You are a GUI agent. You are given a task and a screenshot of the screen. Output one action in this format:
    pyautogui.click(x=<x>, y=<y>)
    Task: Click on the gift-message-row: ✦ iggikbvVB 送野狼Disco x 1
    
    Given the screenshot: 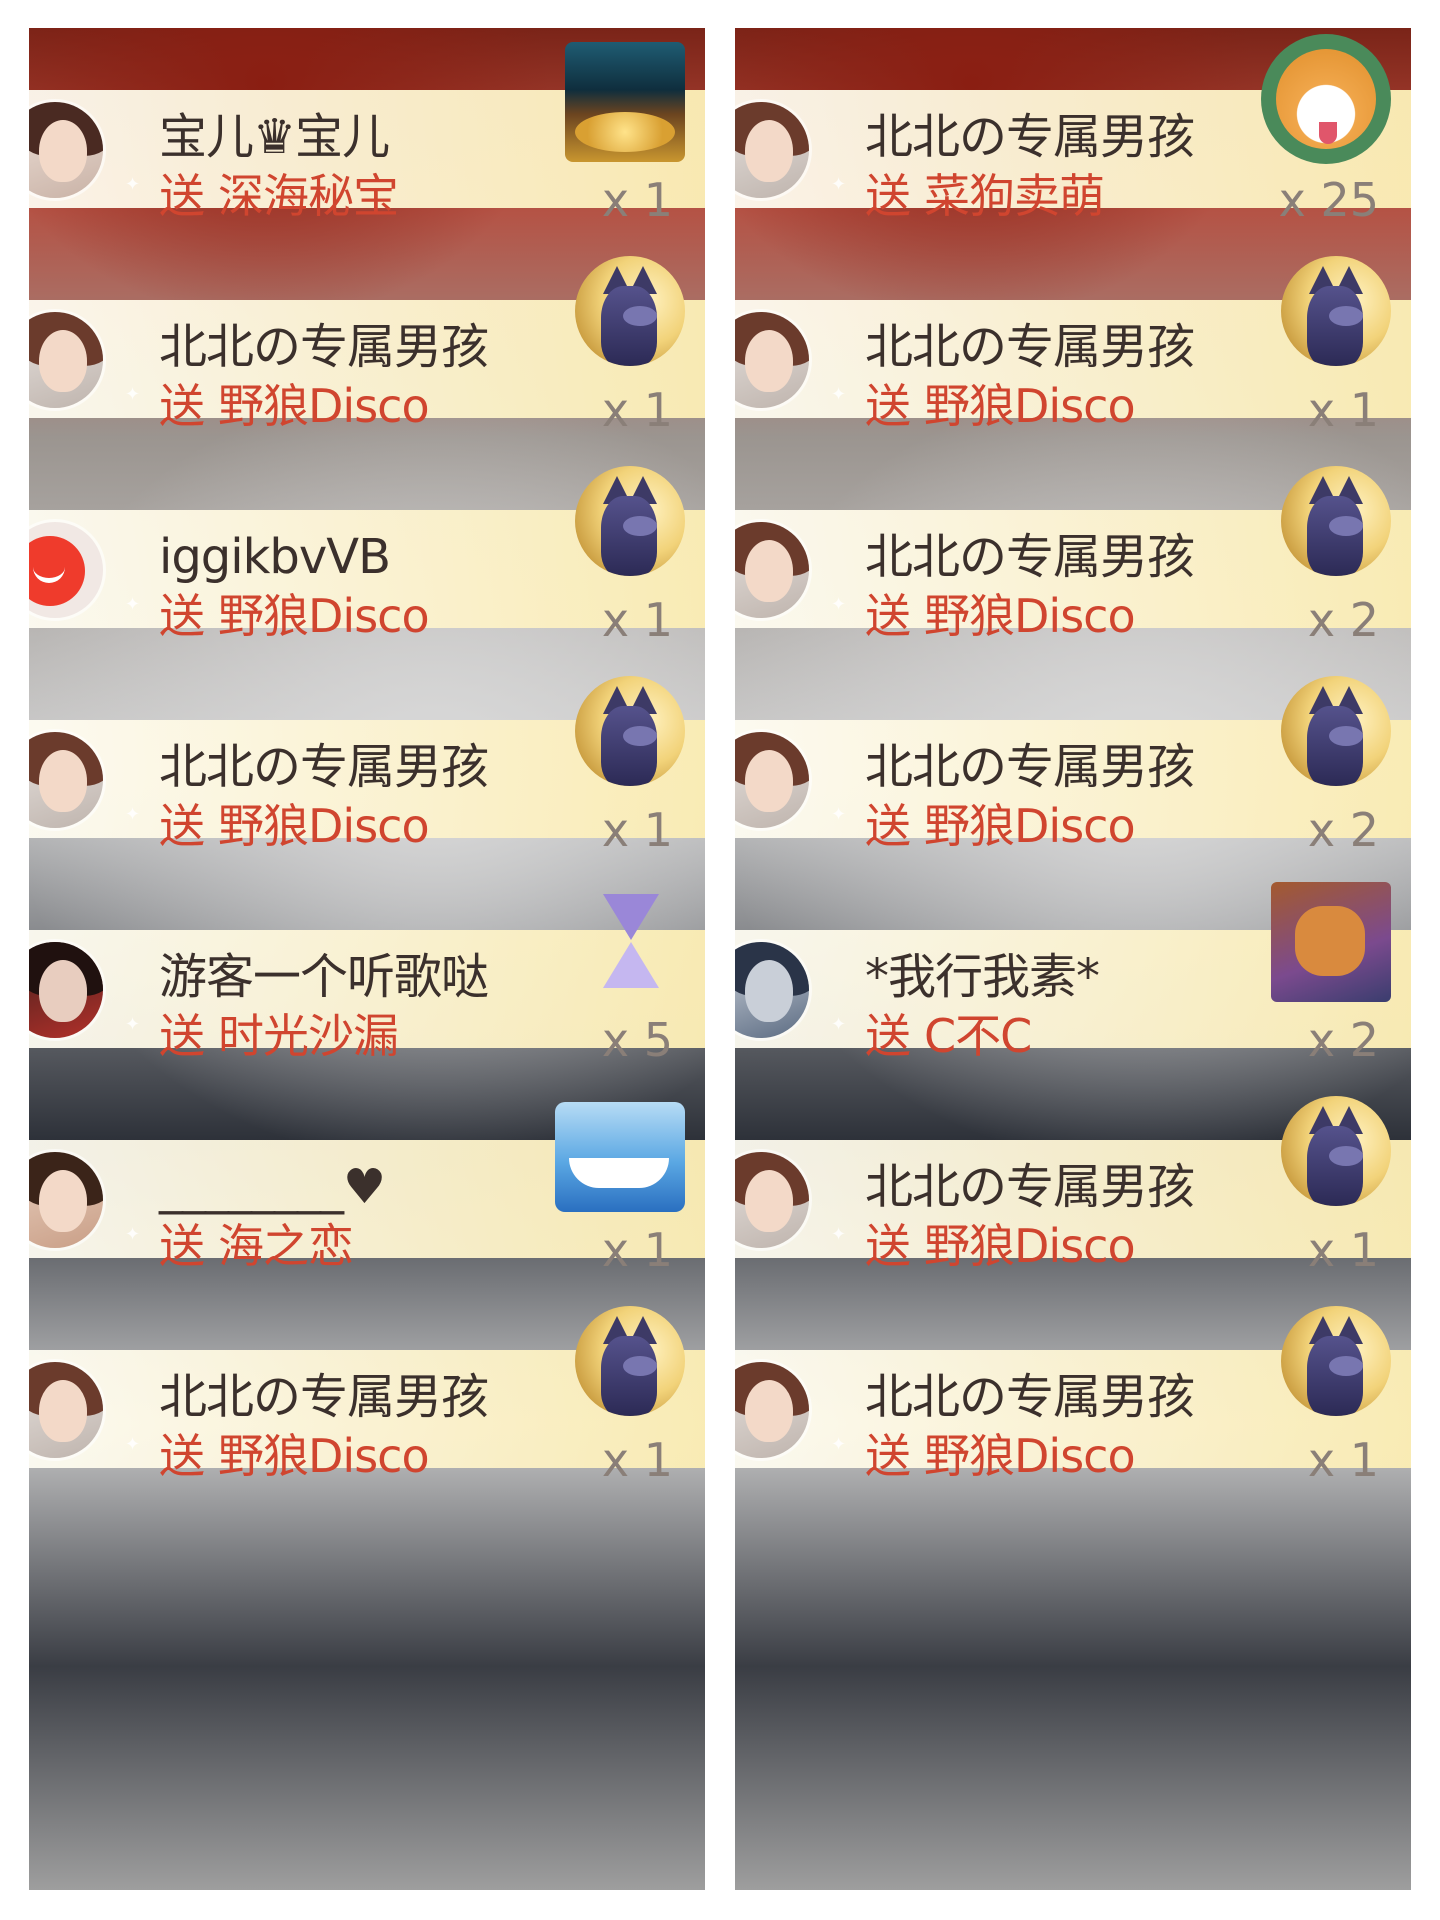 What is the action you would take?
    pyautogui.click(x=367, y=547)
    